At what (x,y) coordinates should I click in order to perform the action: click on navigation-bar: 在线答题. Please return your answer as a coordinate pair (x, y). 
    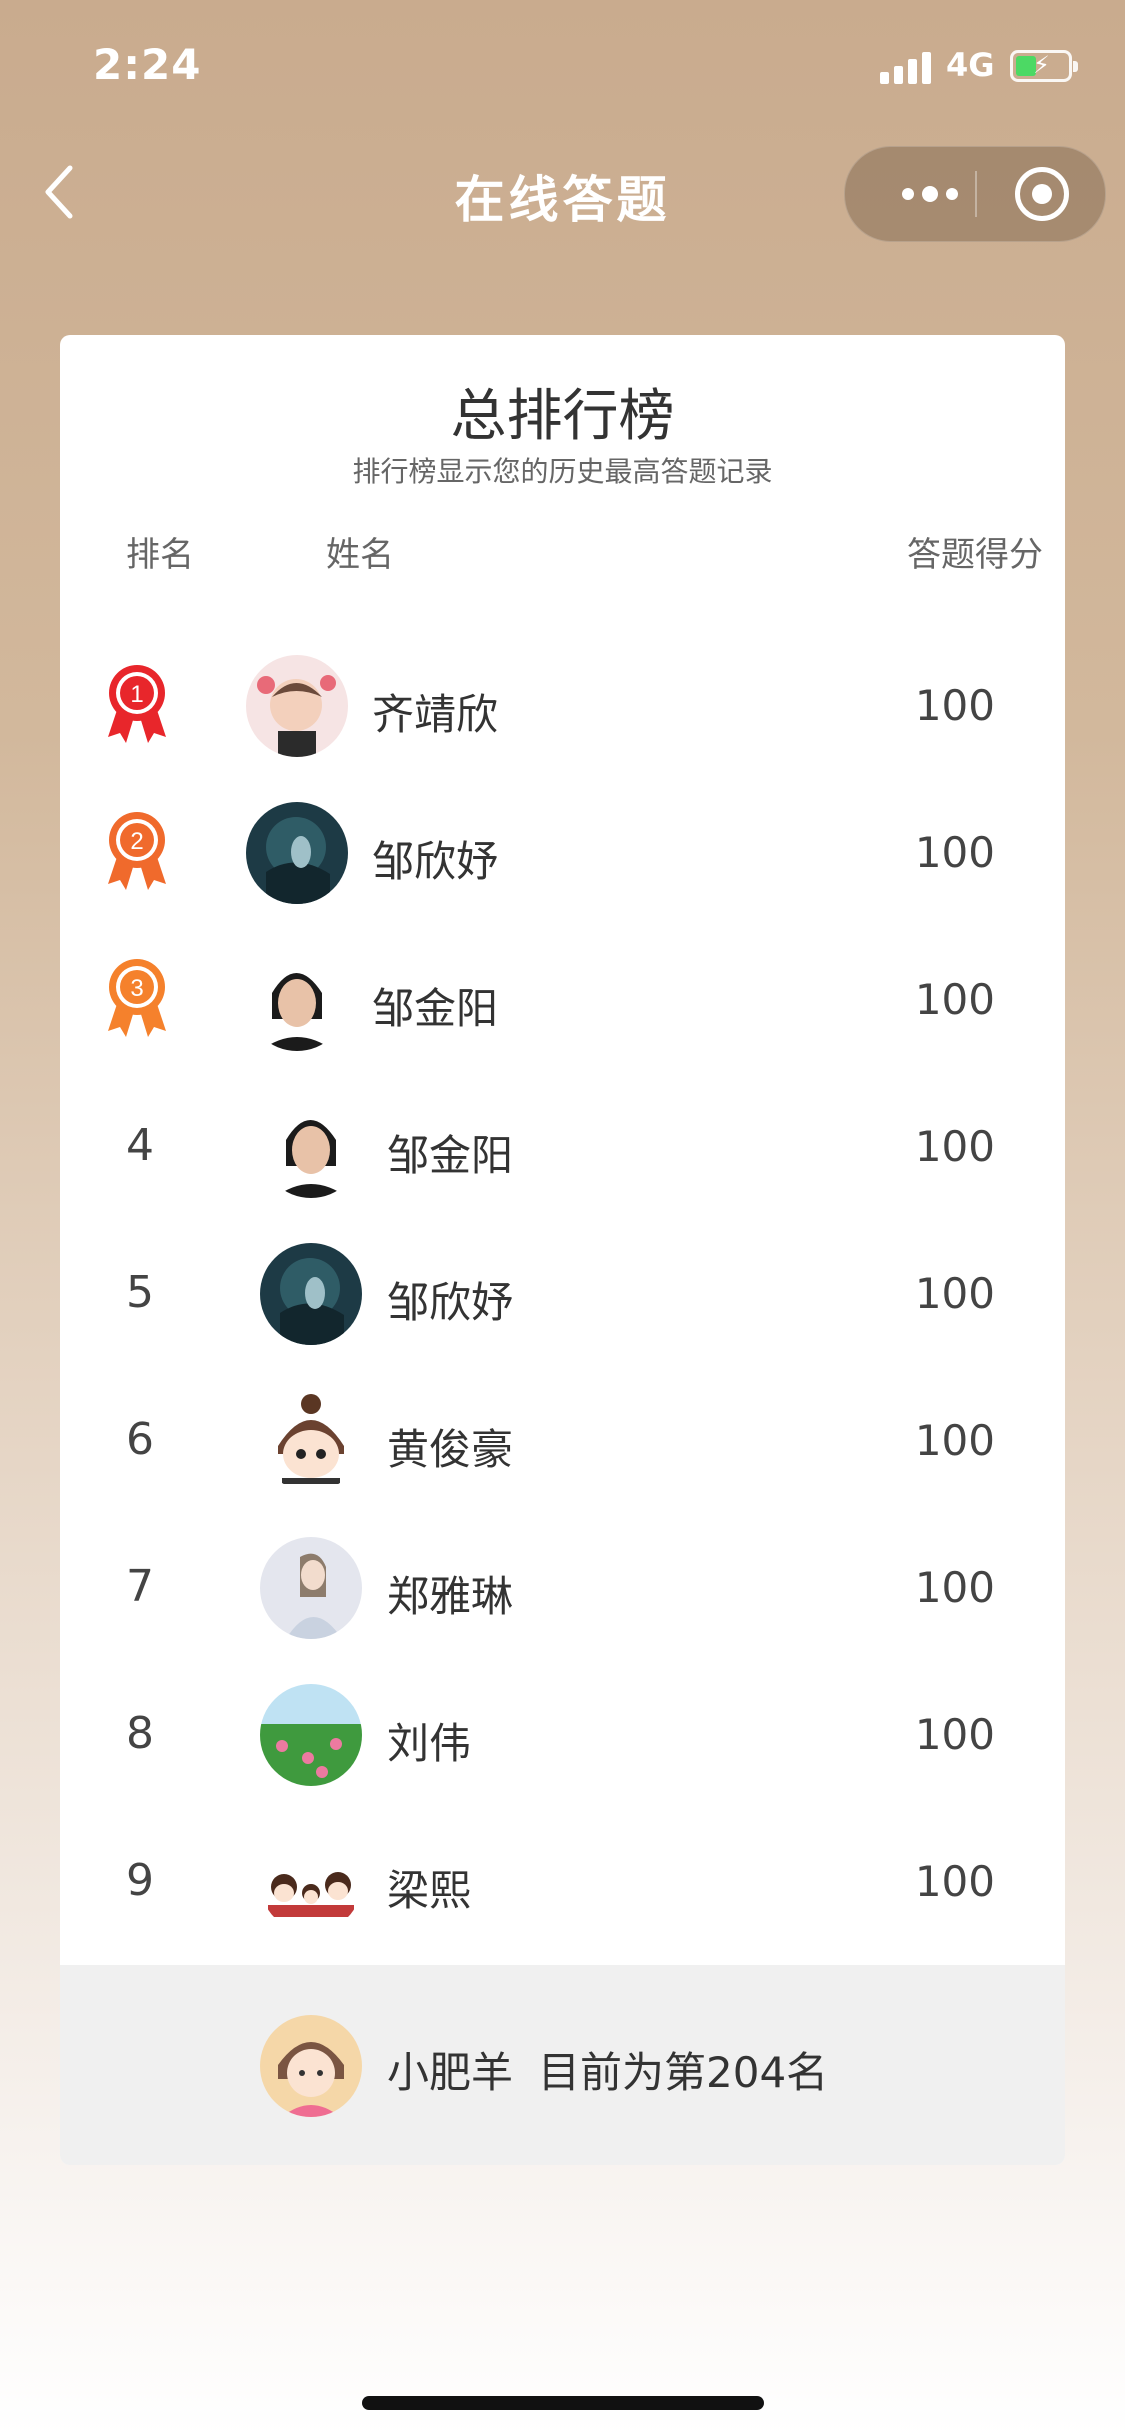
    Looking at the image, I should click on (562, 195).